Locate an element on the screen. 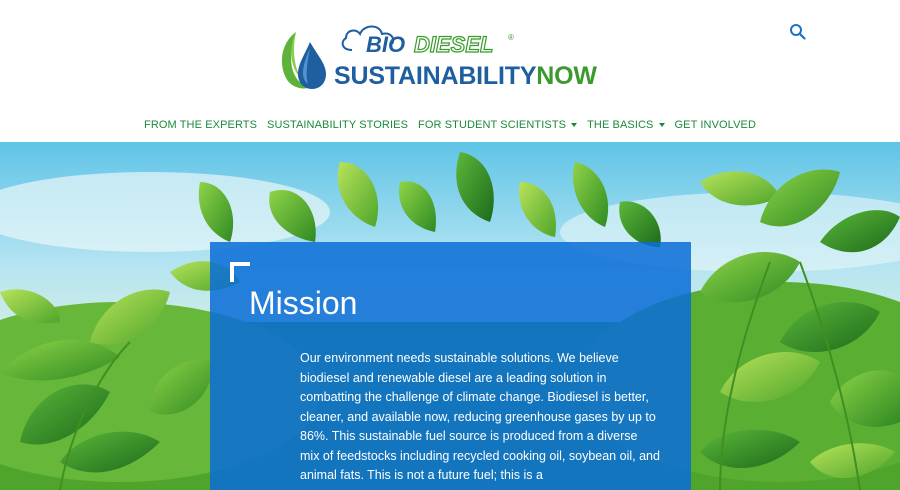 This screenshot has height=490, width=900. logo-sustainability-text: SUSTAINABILITY is located at coordinates (435, 76).